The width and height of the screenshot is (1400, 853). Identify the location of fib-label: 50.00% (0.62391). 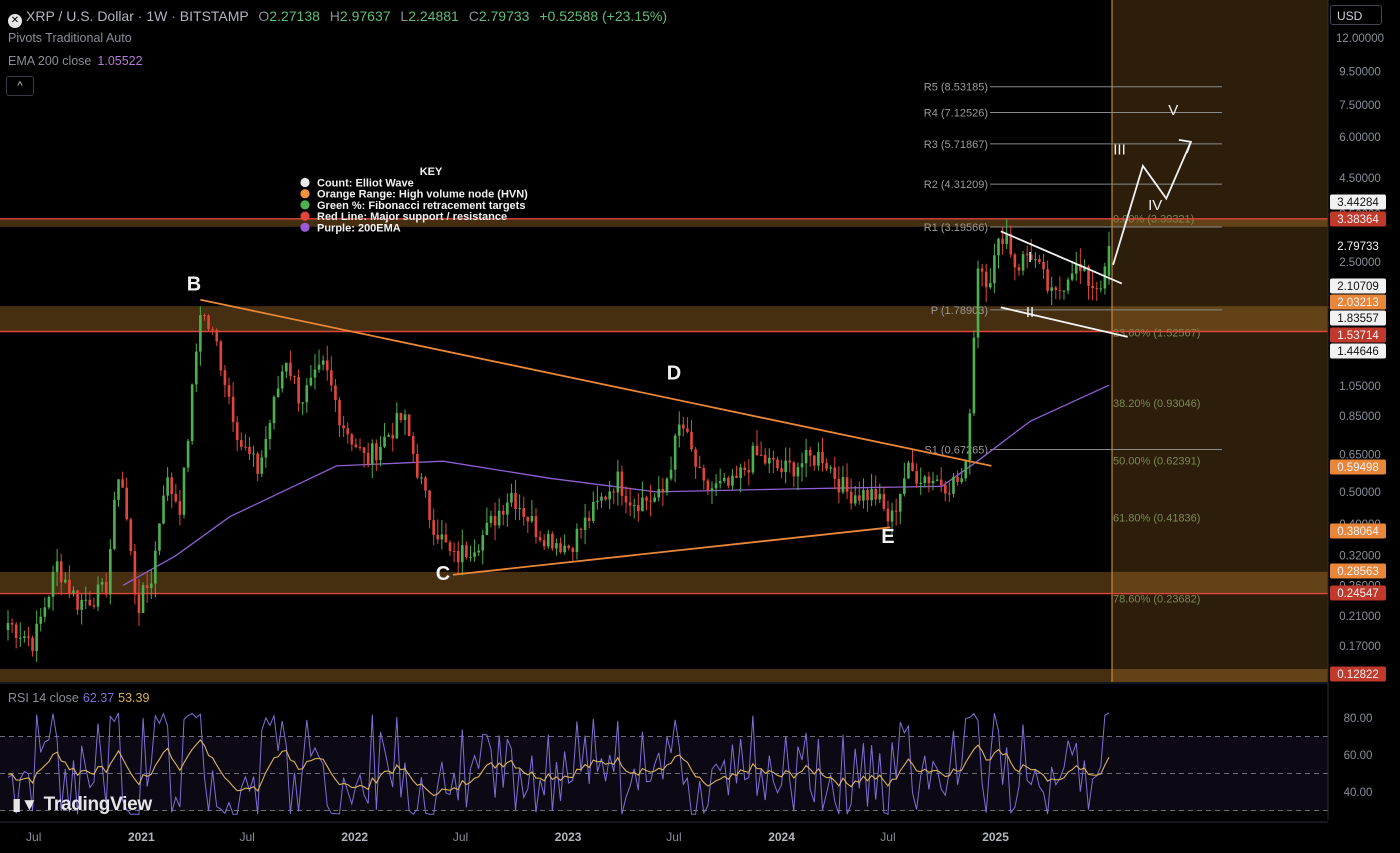
(1156, 461).